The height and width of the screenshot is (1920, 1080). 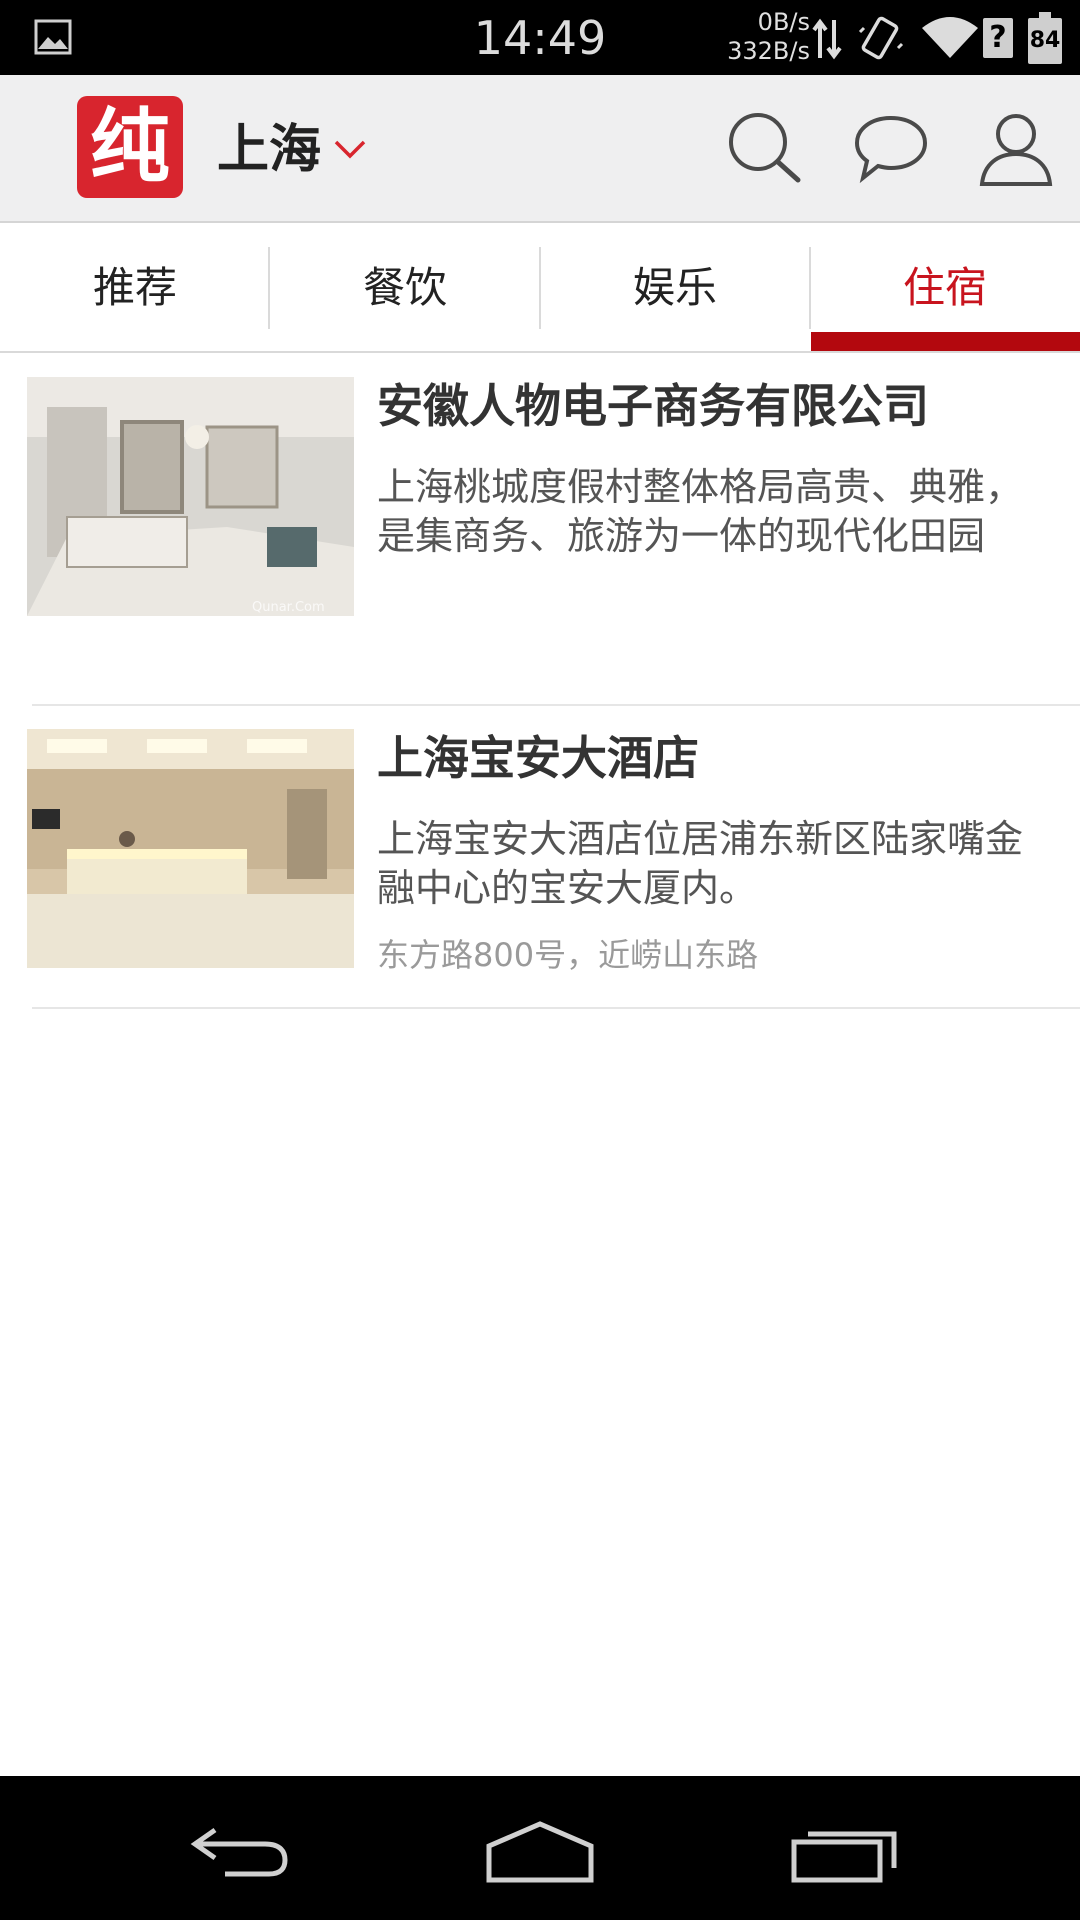 I want to click on status-bar: 14:49 0B/s 332B/s ? 84, so click(x=540, y=37).